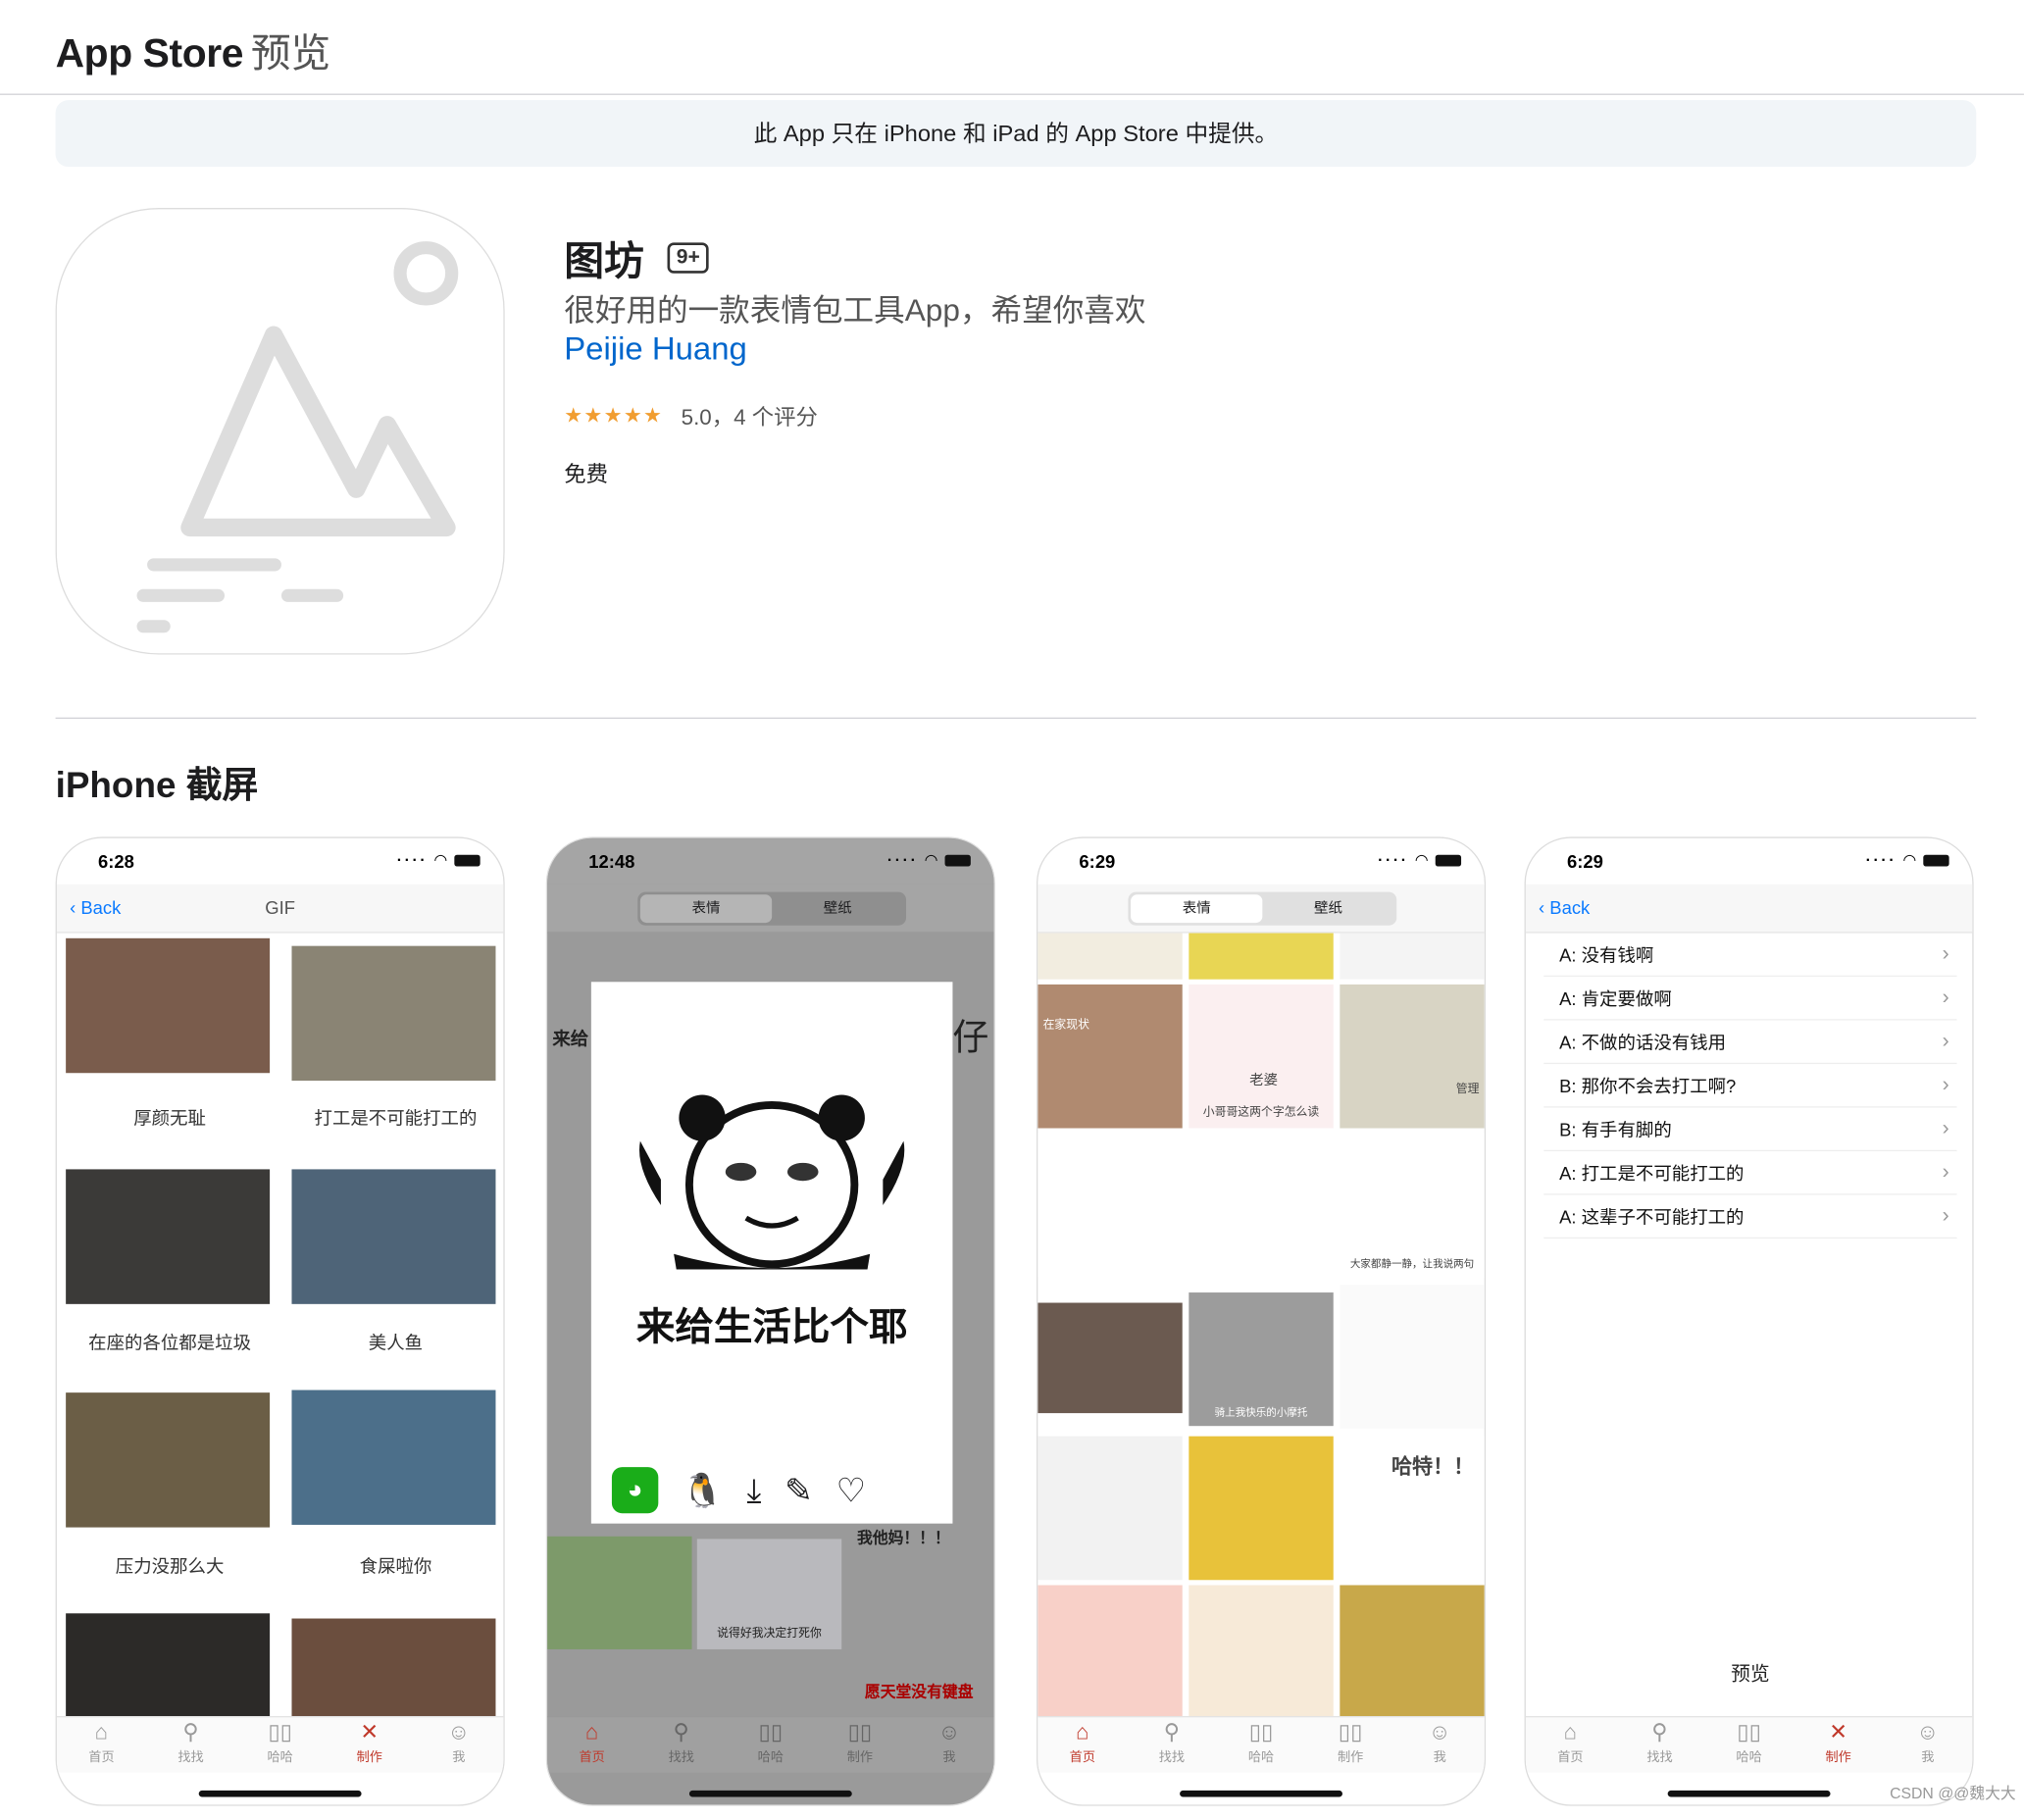 This screenshot has height=1820, width=2024. Describe the element at coordinates (688, 257) in the screenshot. I see `age-badge: 9+` at that location.